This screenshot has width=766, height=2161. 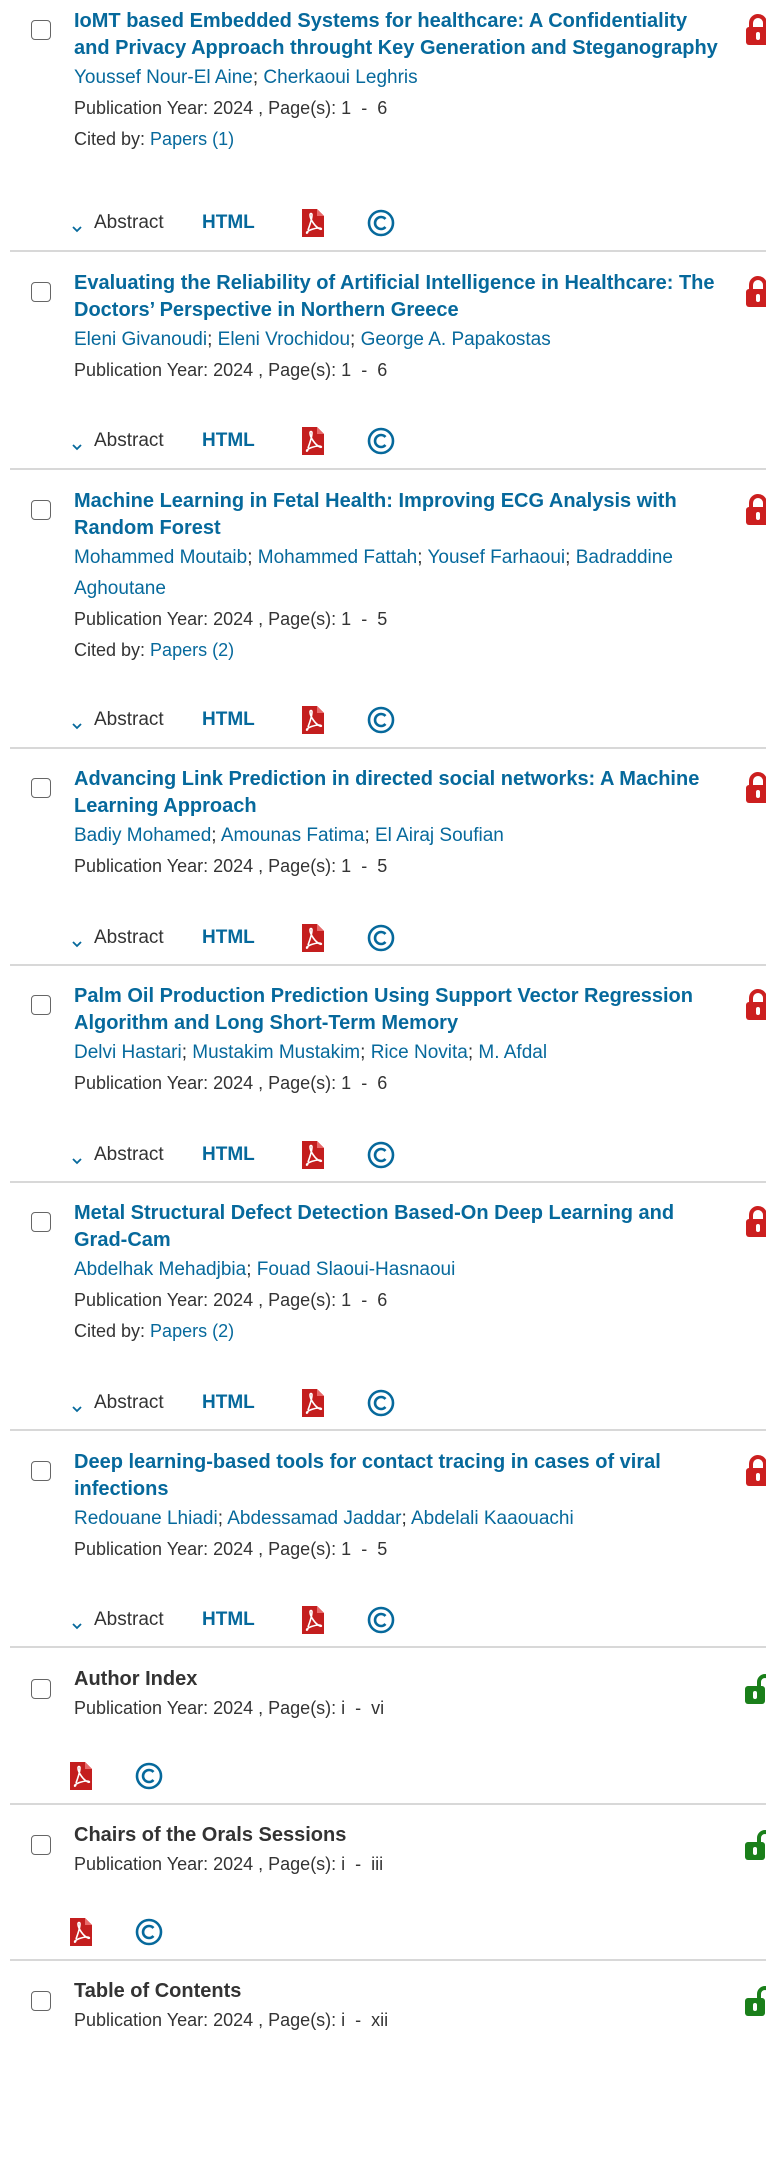 I want to click on author-link: Youssef Nour-El Aine, so click(x=163, y=77).